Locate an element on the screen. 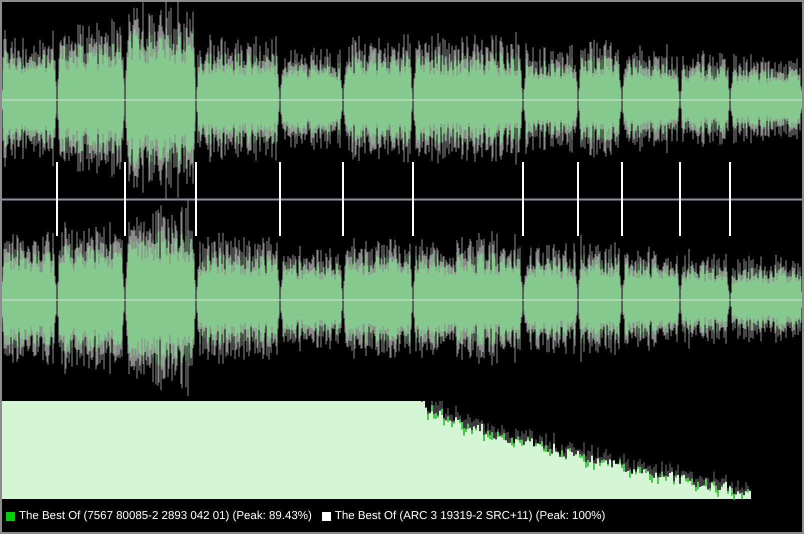 The image size is (804, 534). legend-label: The Best Of (ARC 3 19319-2 SRC+11) (Peak: 100%) is located at coordinates (470, 516).